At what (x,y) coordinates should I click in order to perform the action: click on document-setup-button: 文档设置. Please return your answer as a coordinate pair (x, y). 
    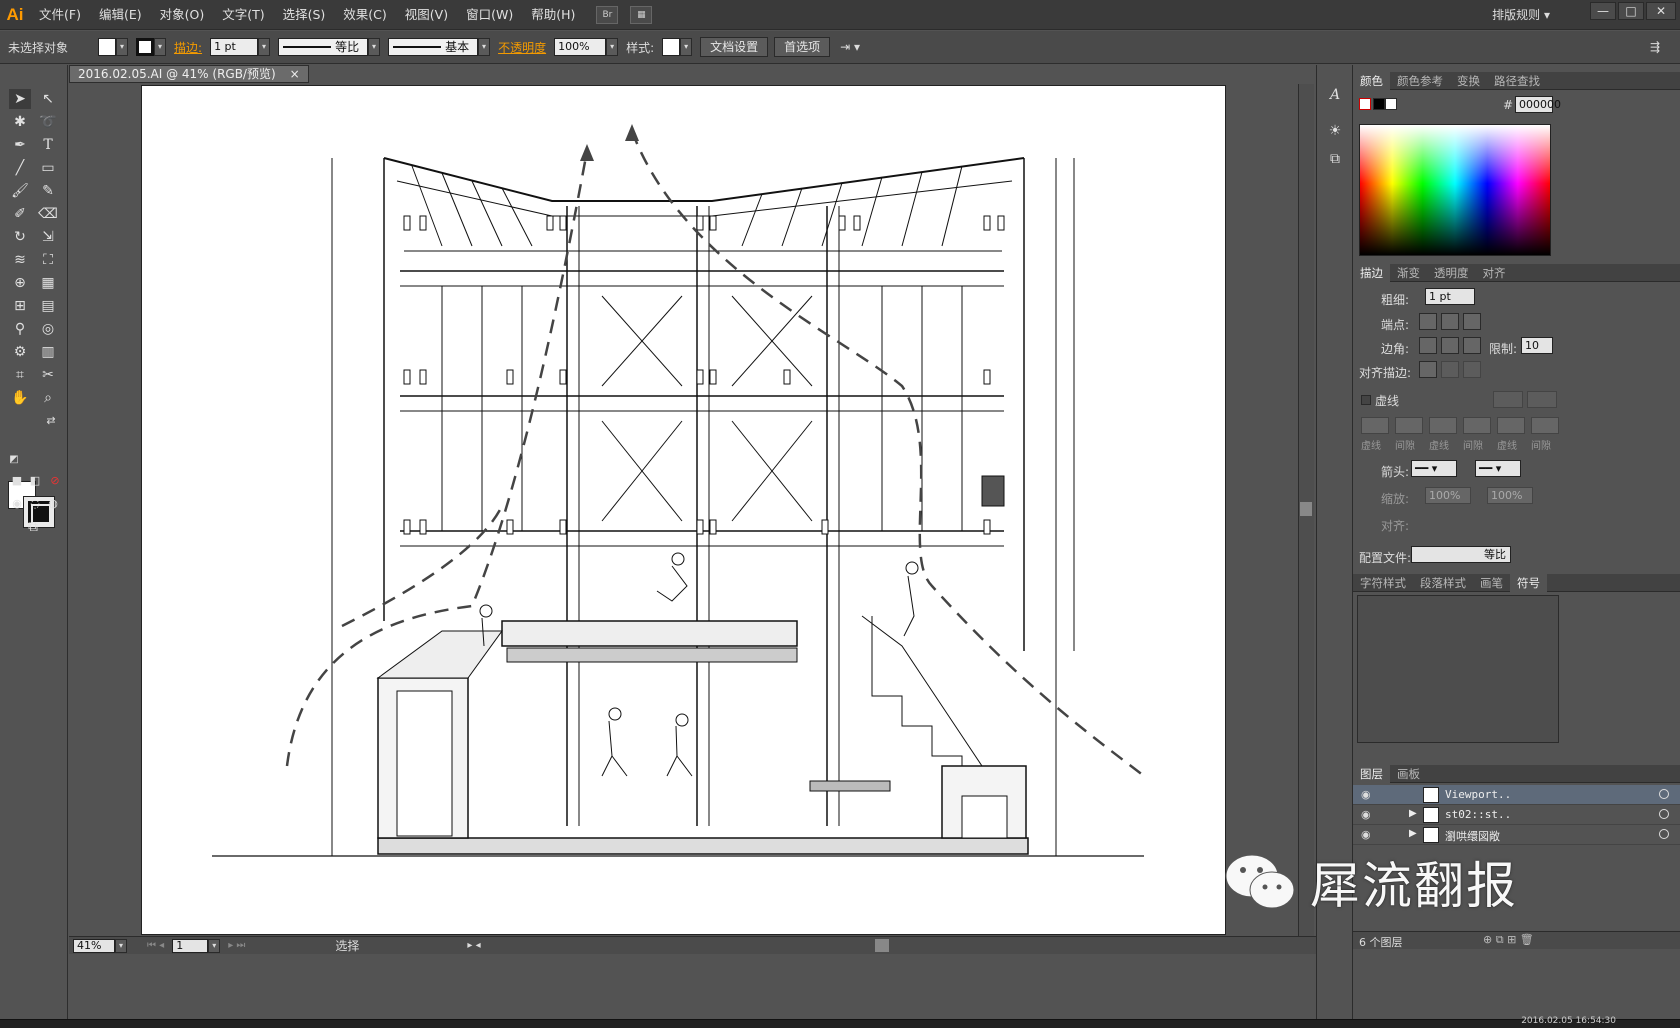
    Looking at the image, I should click on (734, 47).